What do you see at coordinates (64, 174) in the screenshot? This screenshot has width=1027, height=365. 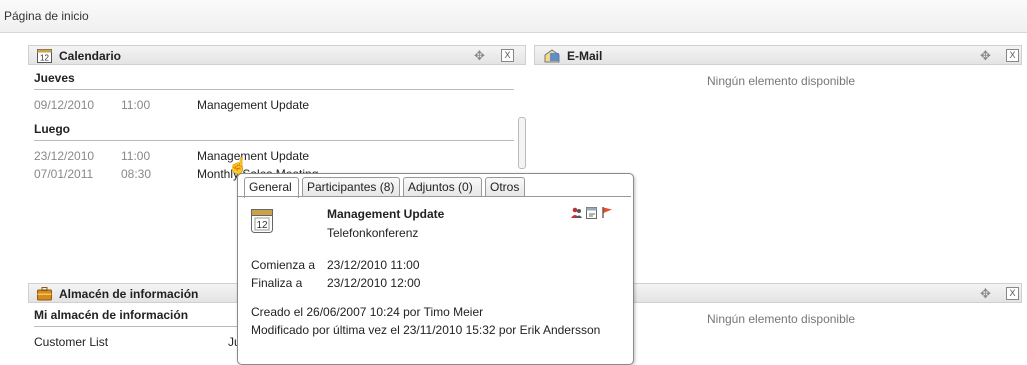 I see `event-date: 07/01/2011` at bounding box center [64, 174].